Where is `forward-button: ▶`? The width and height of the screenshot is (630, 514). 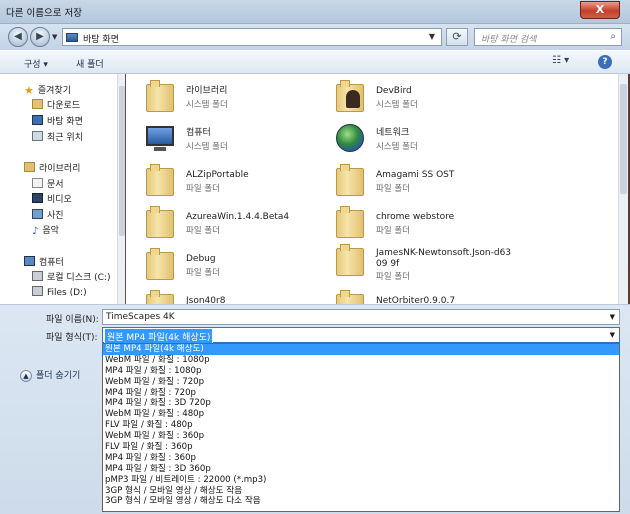 forward-button: ▶ is located at coordinates (40, 37).